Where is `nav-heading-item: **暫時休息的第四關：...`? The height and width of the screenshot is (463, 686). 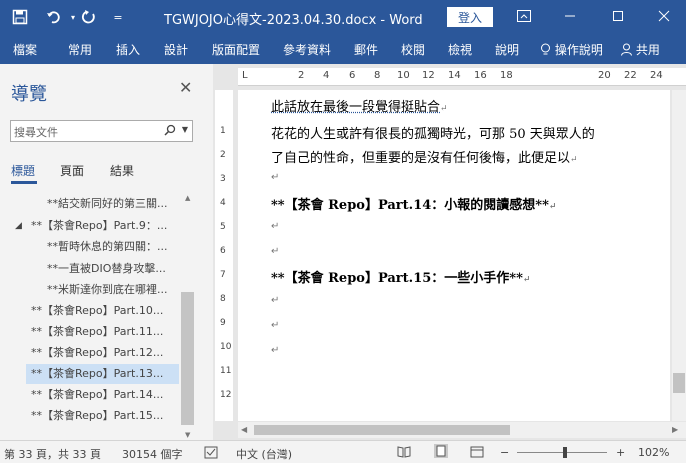 nav-heading-item: **暫時休息的第四關：... is located at coordinates (107, 247).